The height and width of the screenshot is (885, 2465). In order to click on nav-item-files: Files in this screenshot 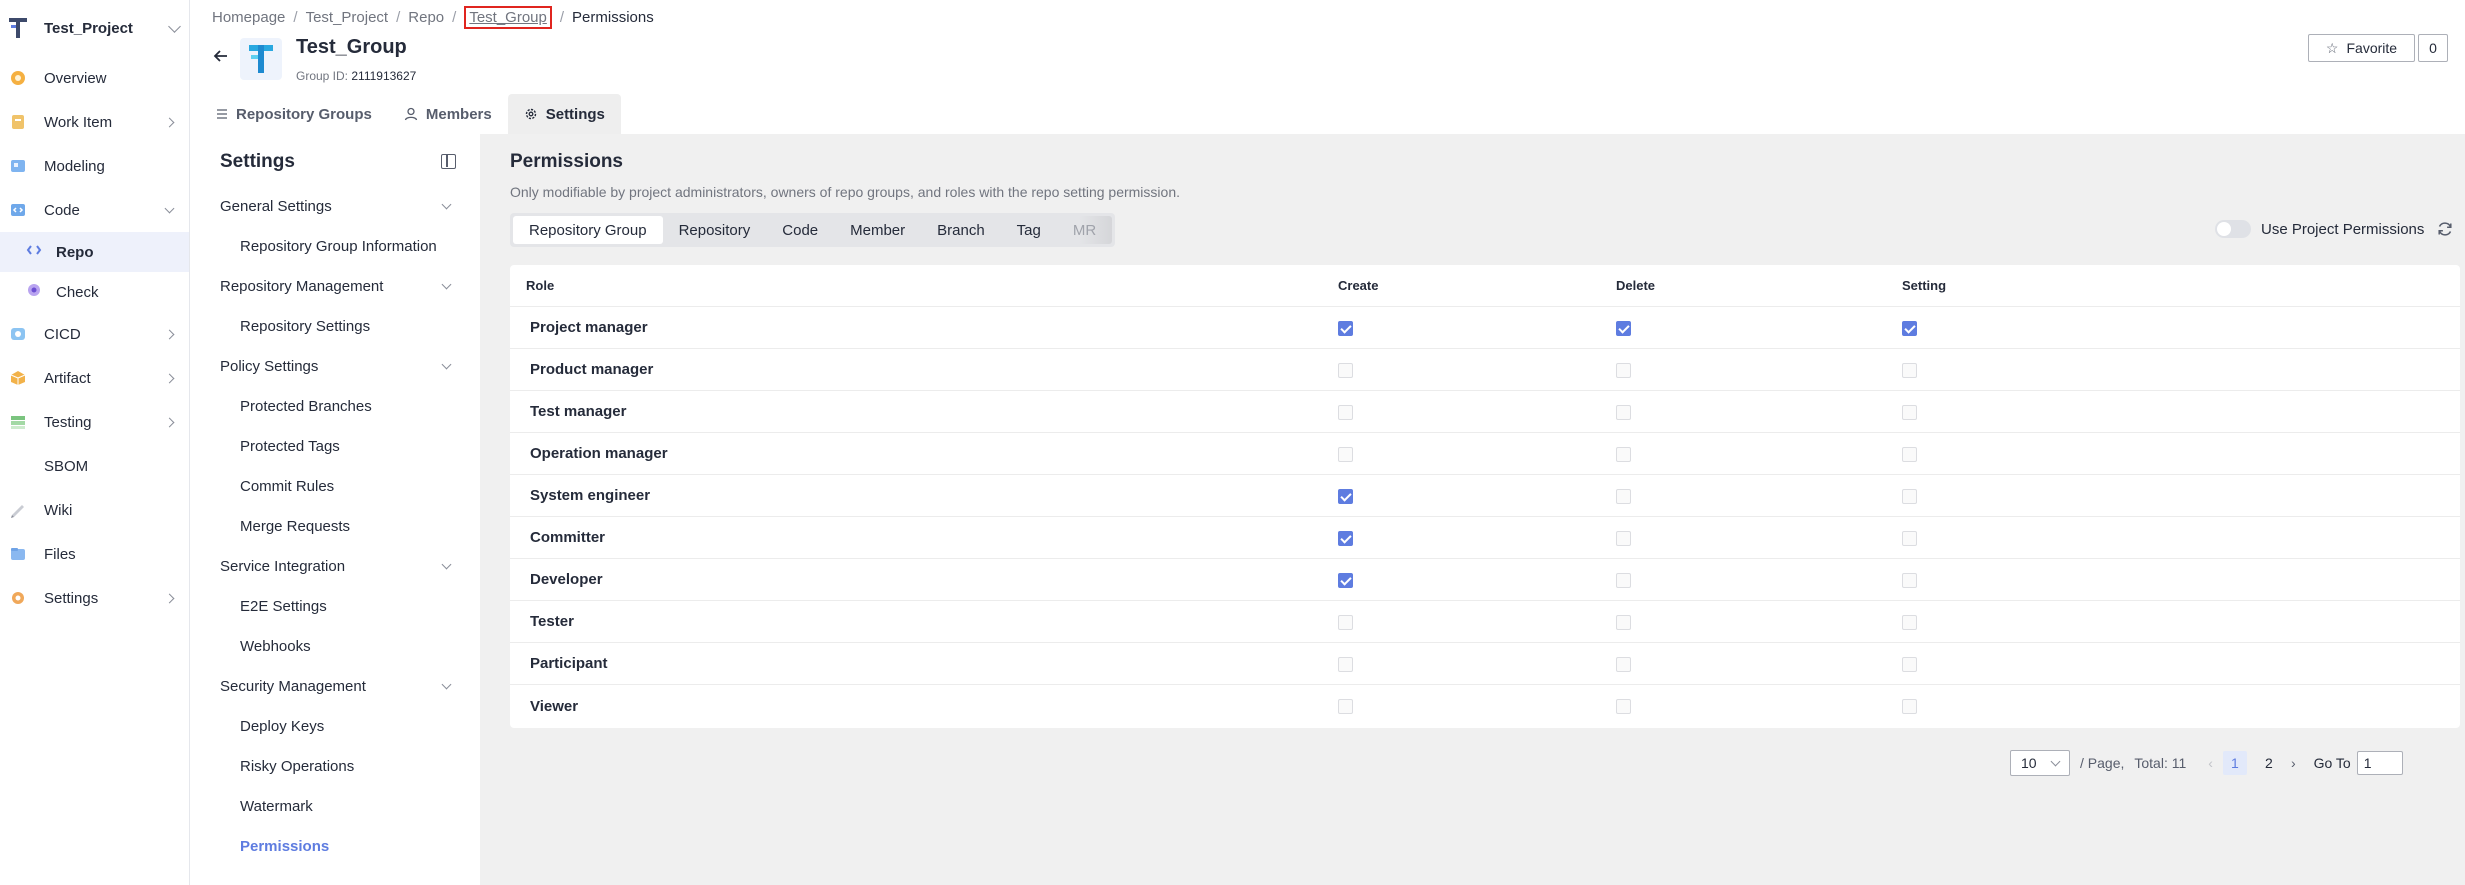, I will do `click(94, 554)`.